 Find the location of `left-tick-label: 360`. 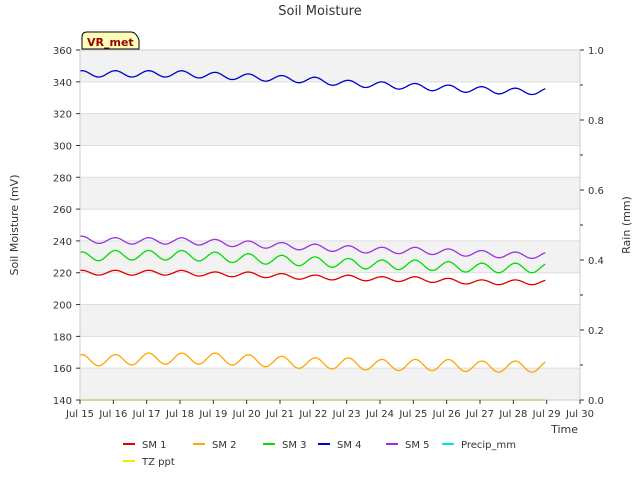

left-tick-label: 360 is located at coordinates (62, 51).